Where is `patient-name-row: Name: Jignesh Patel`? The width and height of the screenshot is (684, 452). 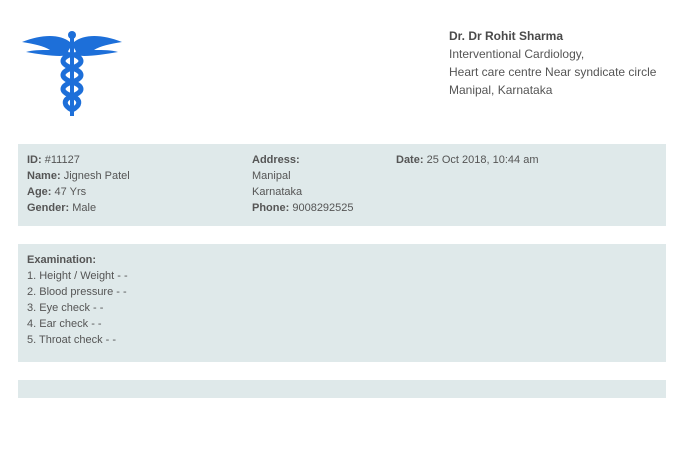
patient-name-row: Name: Jignesh Patel is located at coordinates (78, 176).